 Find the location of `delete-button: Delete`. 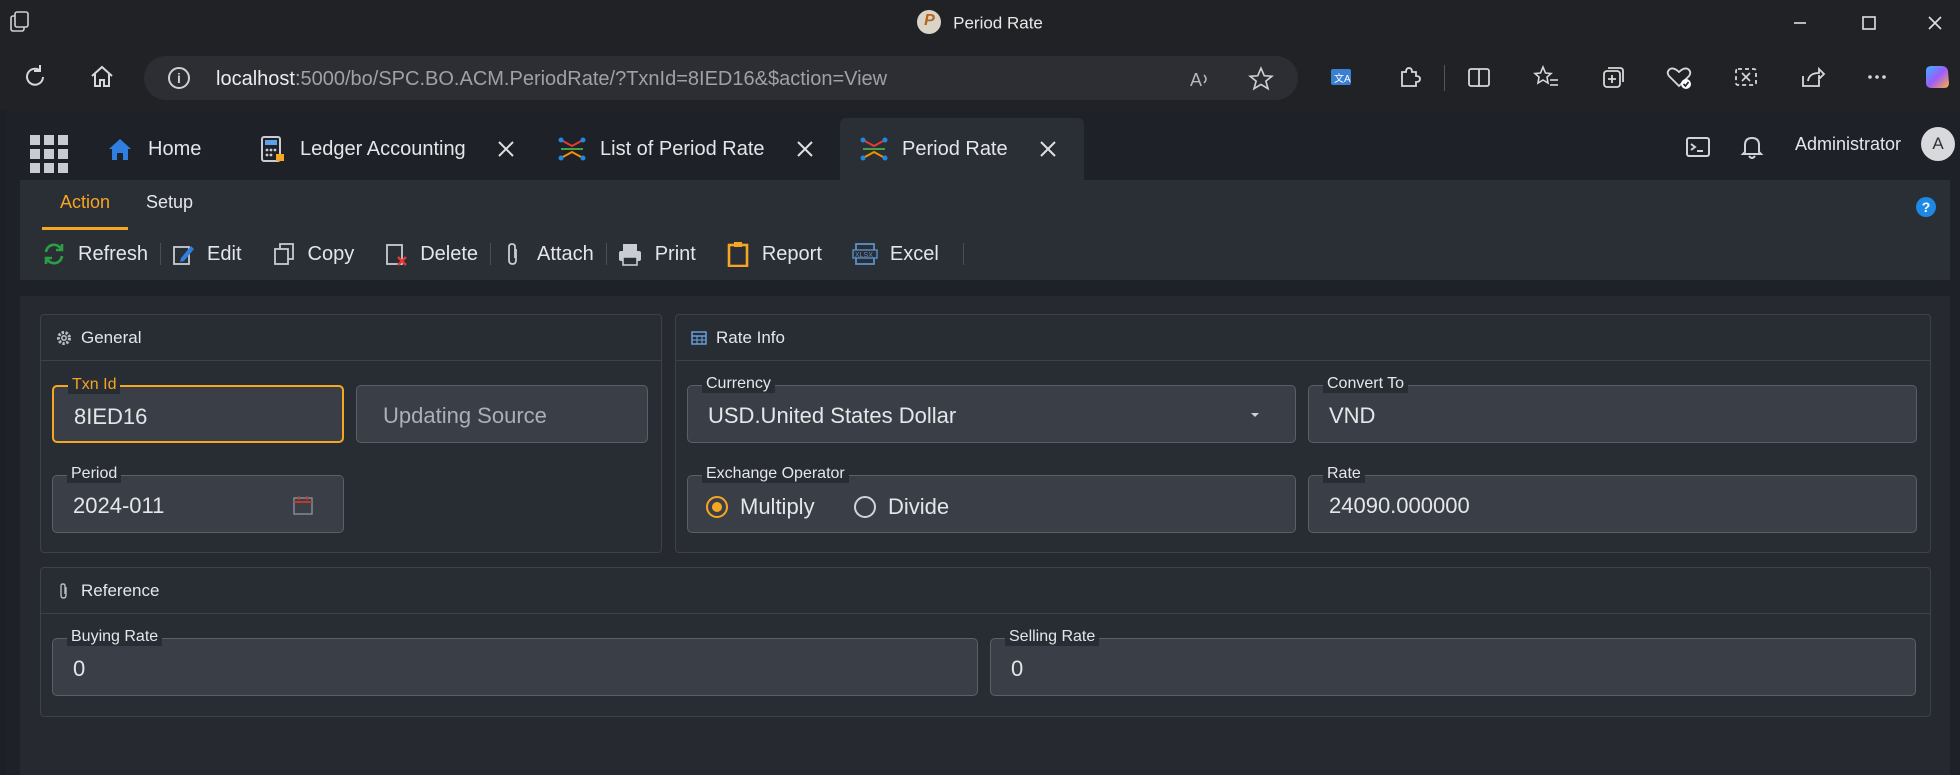

delete-button: Delete is located at coordinates (431, 254).